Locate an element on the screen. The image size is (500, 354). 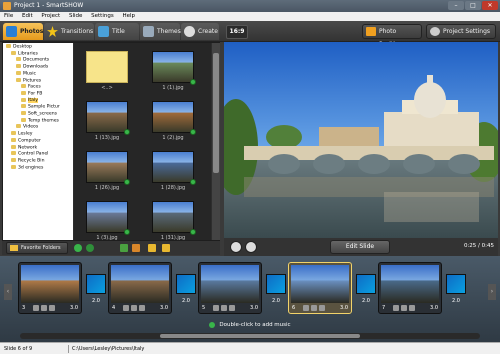
menu-slide: Slide is located at coordinates (75, 16).